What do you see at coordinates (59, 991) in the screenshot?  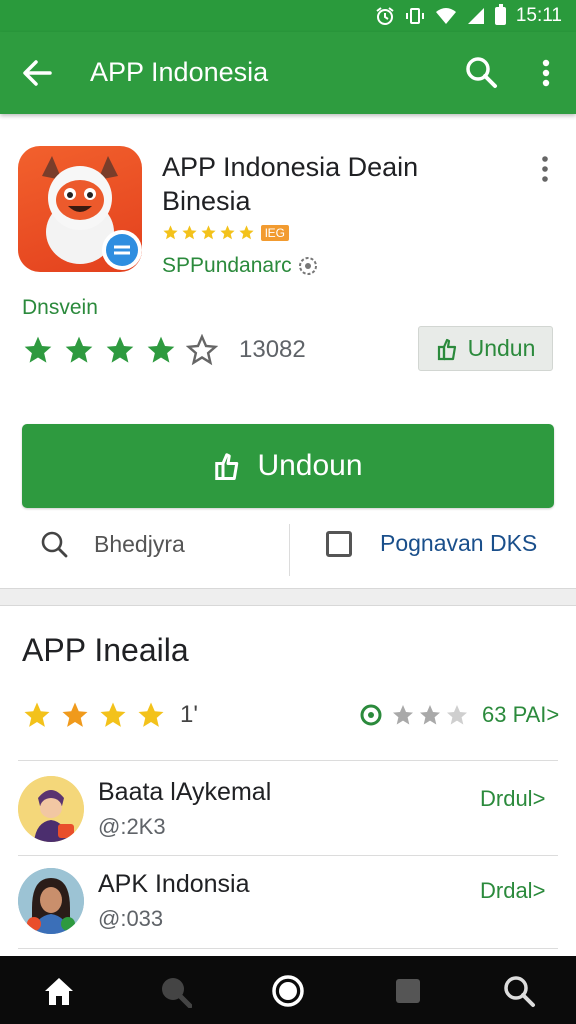 I see `home-icon` at bounding box center [59, 991].